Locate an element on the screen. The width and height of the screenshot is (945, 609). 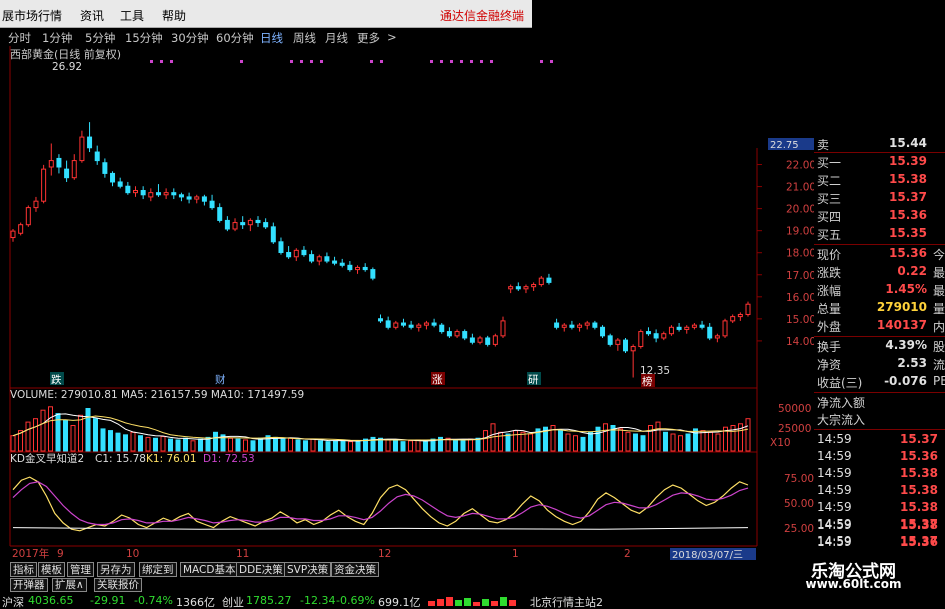
event-marker-1: 财 is located at coordinates (220, 379).